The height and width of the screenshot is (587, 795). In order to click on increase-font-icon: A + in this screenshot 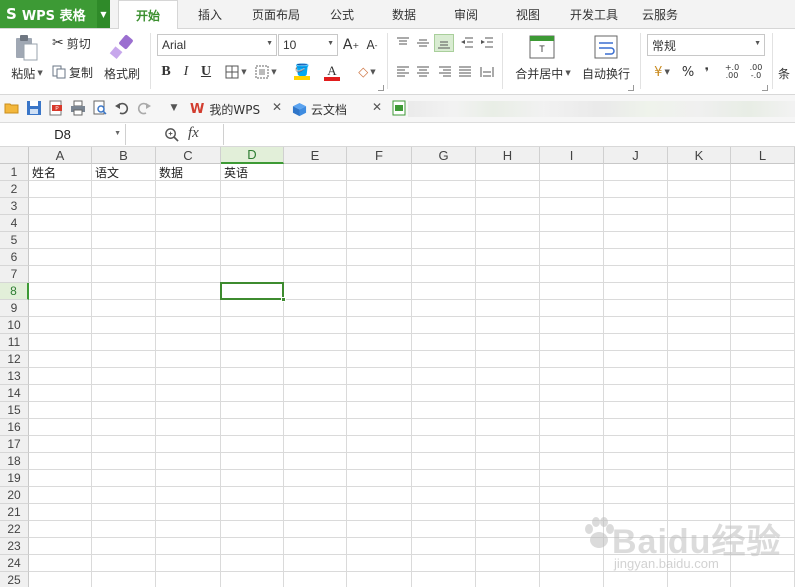, I will do `click(351, 45)`.